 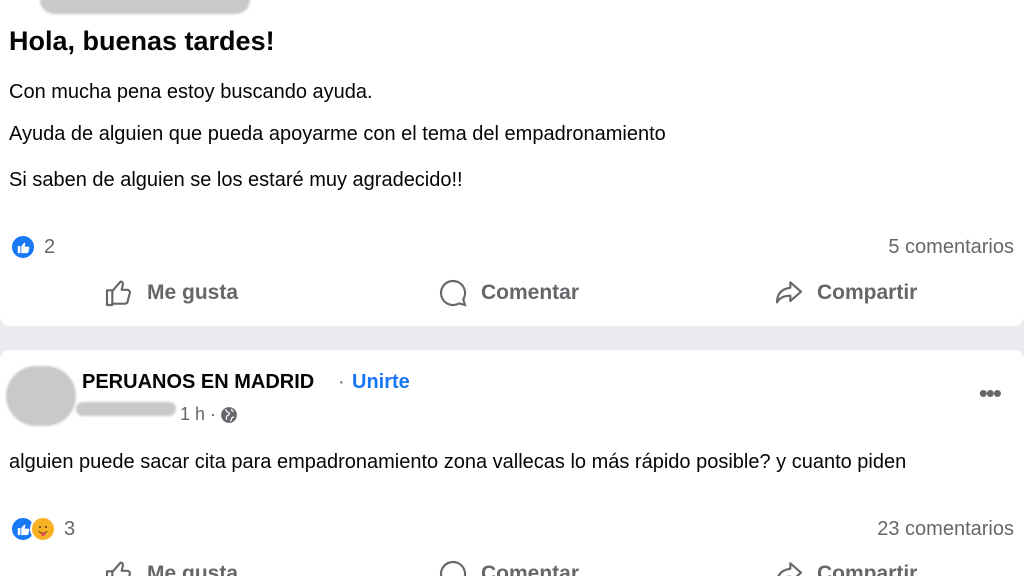 I want to click on post-timestamp: 1 h ·, so click(x=209, y=414).